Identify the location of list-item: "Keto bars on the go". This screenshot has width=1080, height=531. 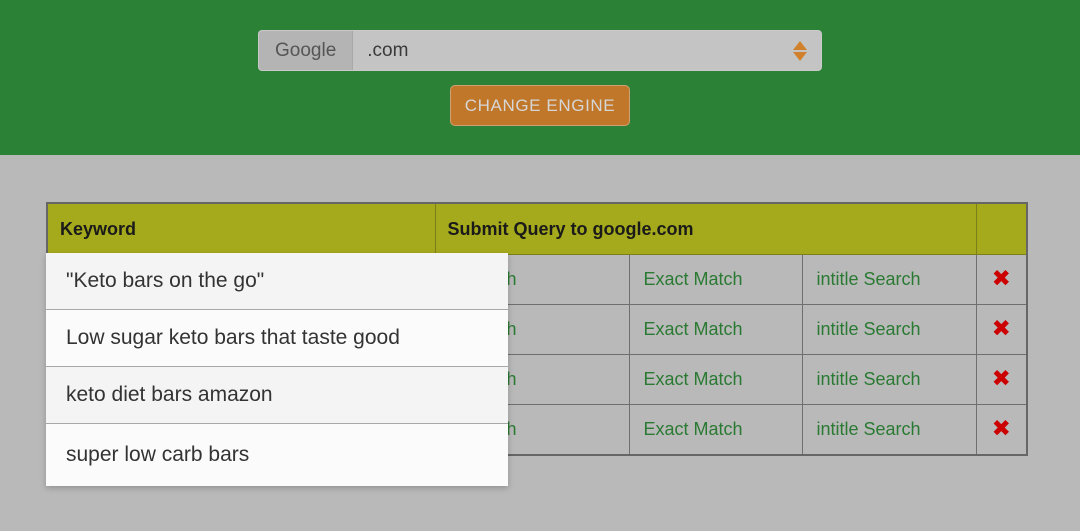
(277, 281).